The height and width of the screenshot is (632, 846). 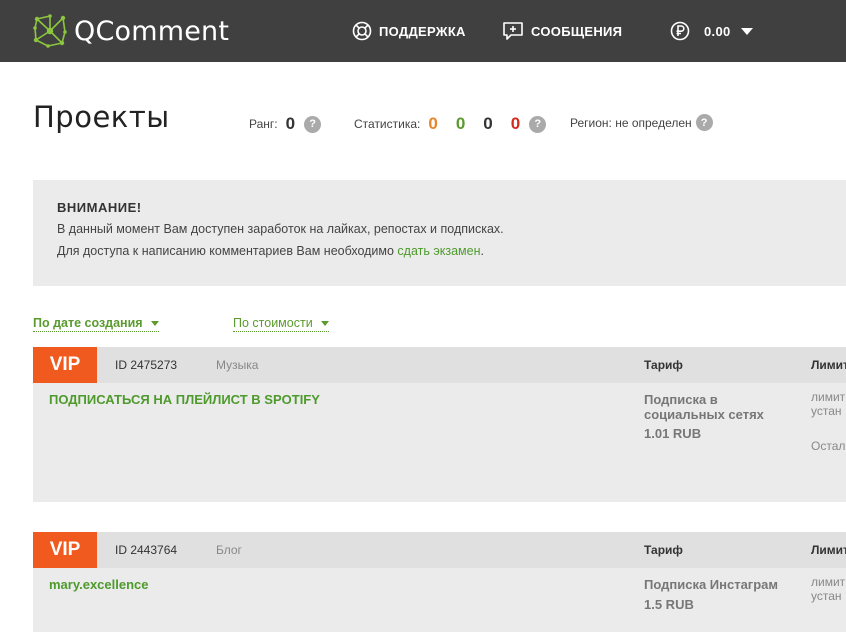 I want to click on region-stat: Регион: не определен ?, so click(x=641, y=122).